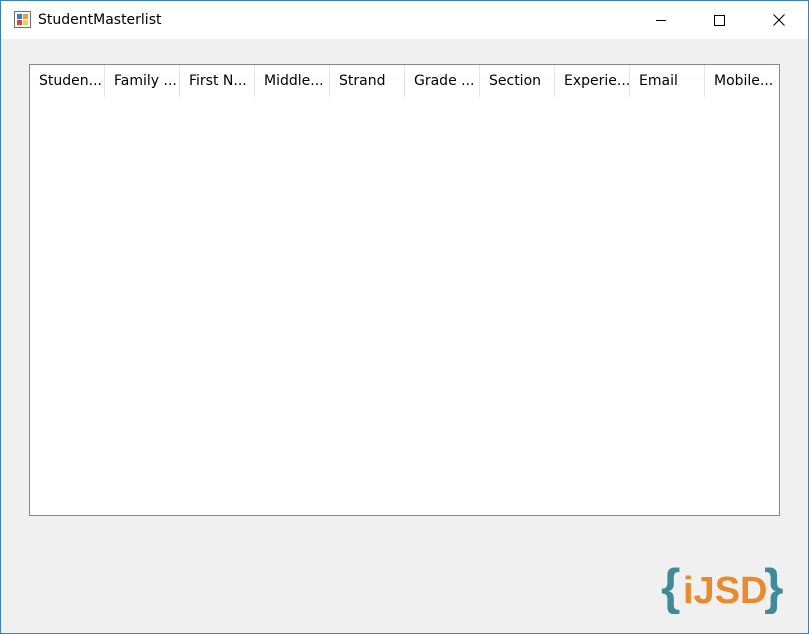 The image size is (809, 634). I want to click on ijsd-logo: { iJSD }, so click(722, 587).